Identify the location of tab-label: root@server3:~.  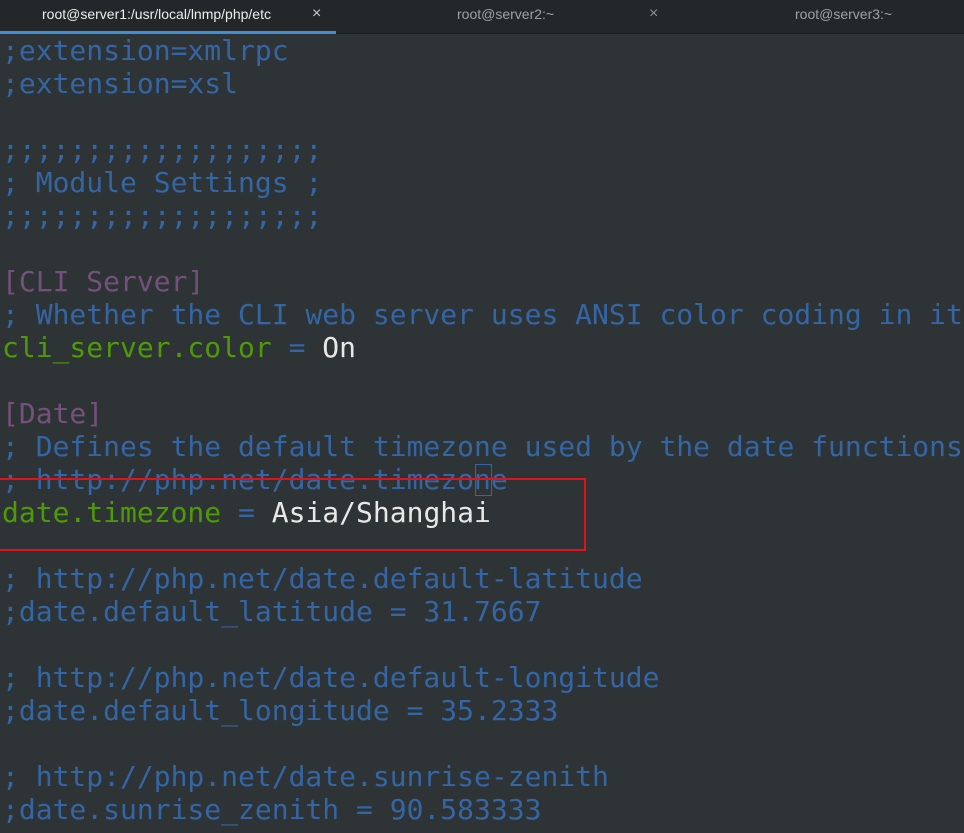
(844, 14).